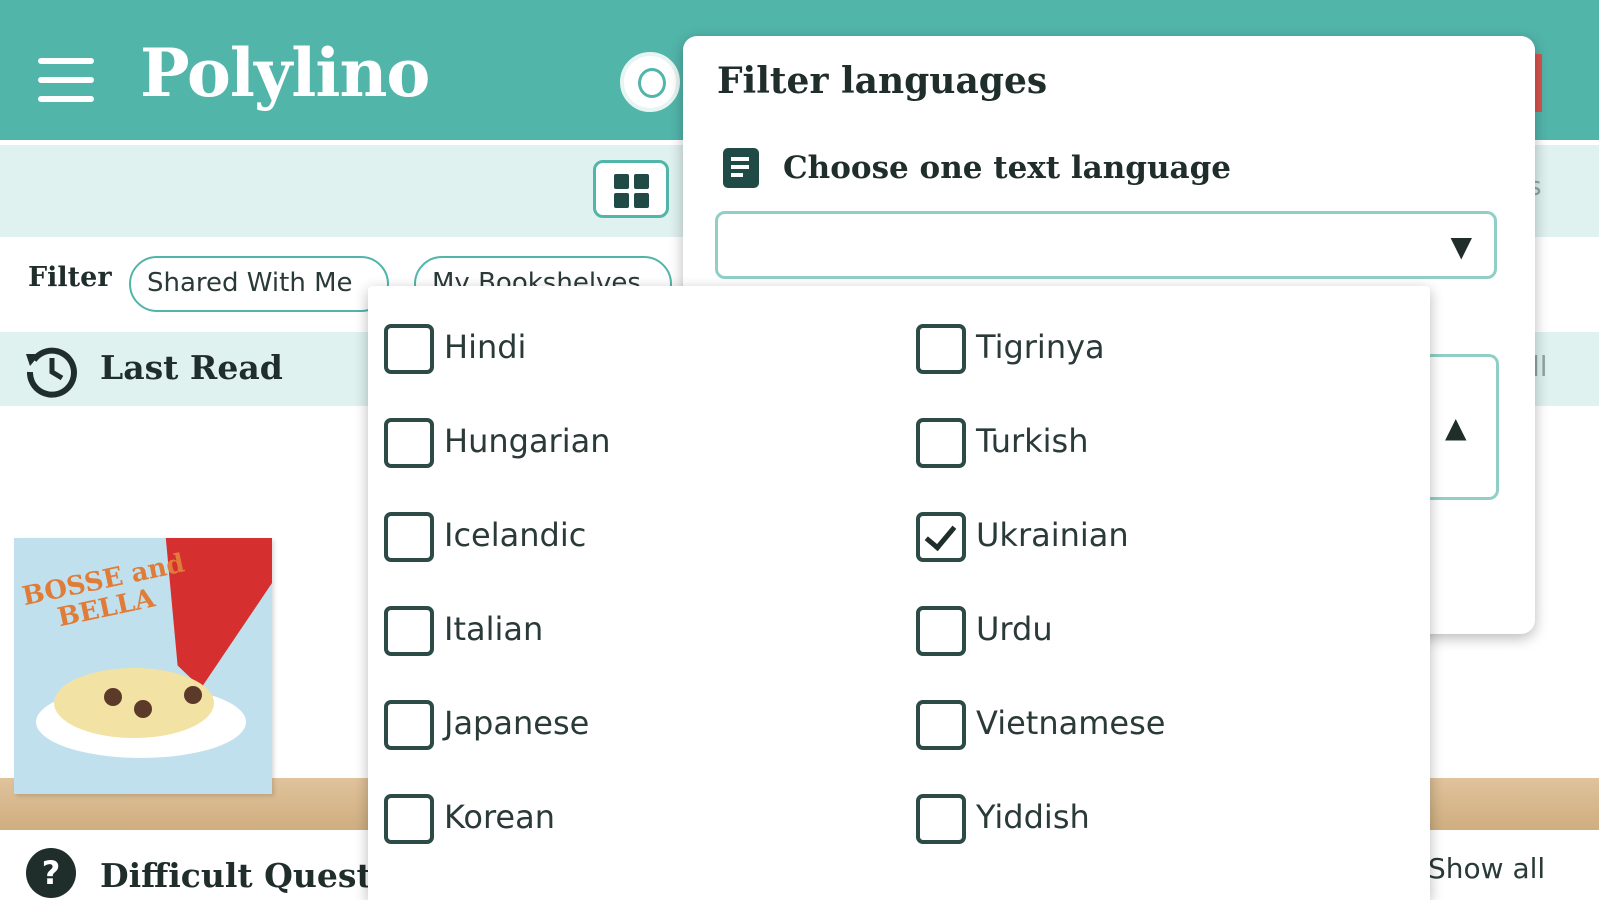 This screenshot has width=1599, height=900. What do you see at coordinates (882, 81) in the screenshot?
I see `panel-title: Filter languages` at bounding box center [882, 81].